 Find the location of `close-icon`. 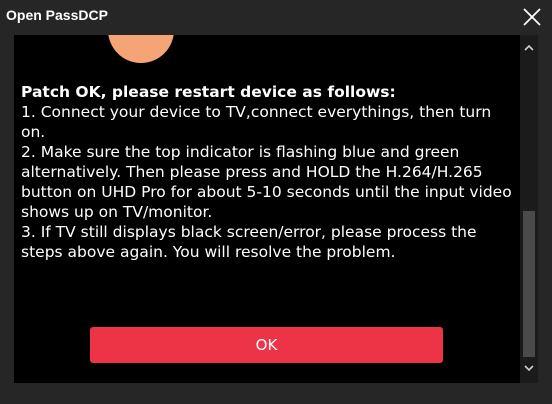

close-icon is located at coordinates (532, 17).